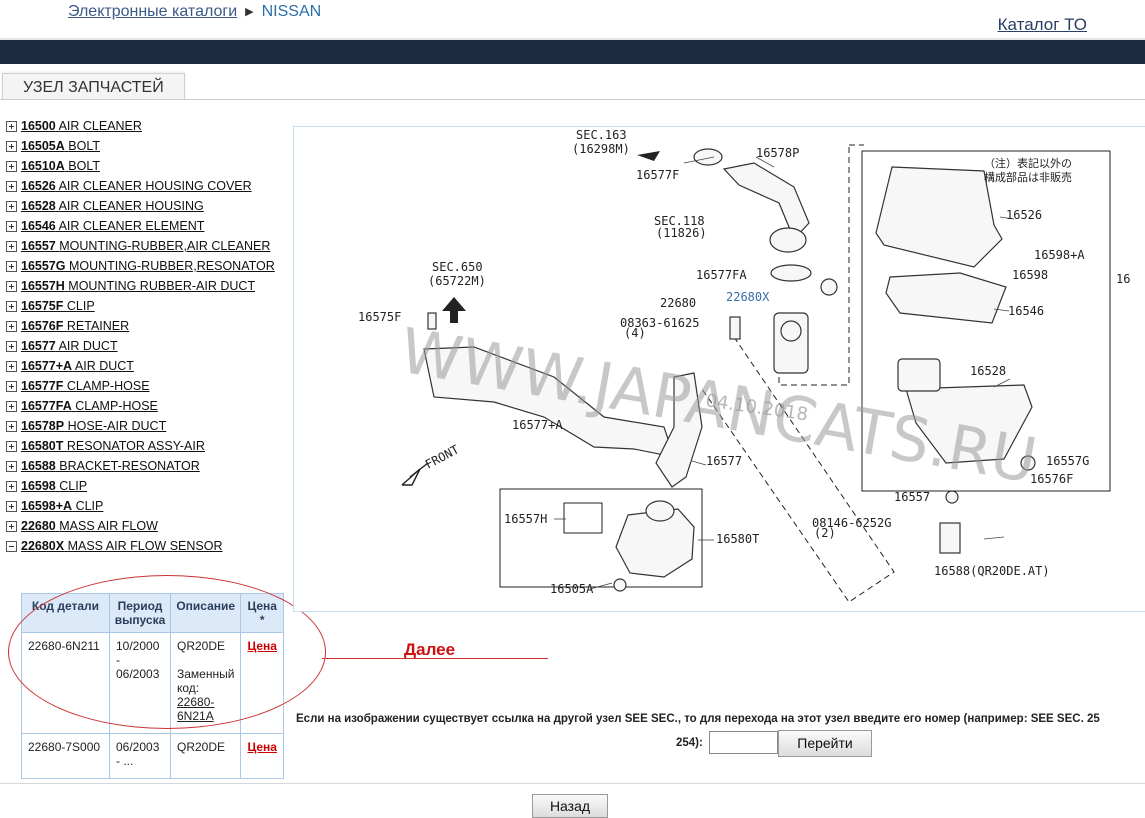  What do you see at coordinates (1067, 461) in the screenshot?
I see `diagram-callout-label: 16557G` at bounding box center [1067, 461].